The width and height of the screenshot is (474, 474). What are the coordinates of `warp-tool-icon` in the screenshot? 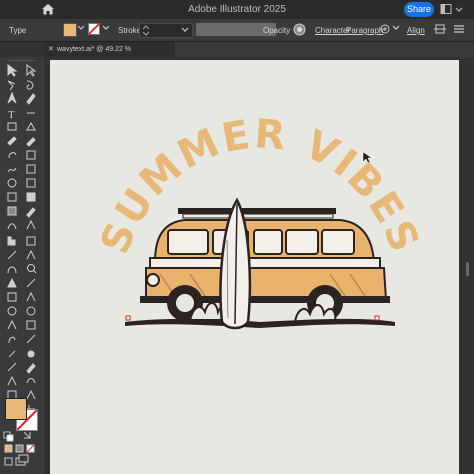 It's located at (12, 282).